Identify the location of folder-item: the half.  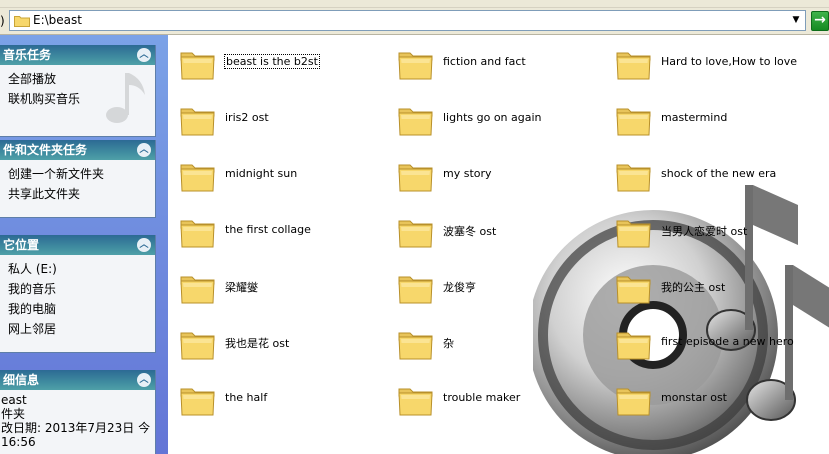
(278, 399).